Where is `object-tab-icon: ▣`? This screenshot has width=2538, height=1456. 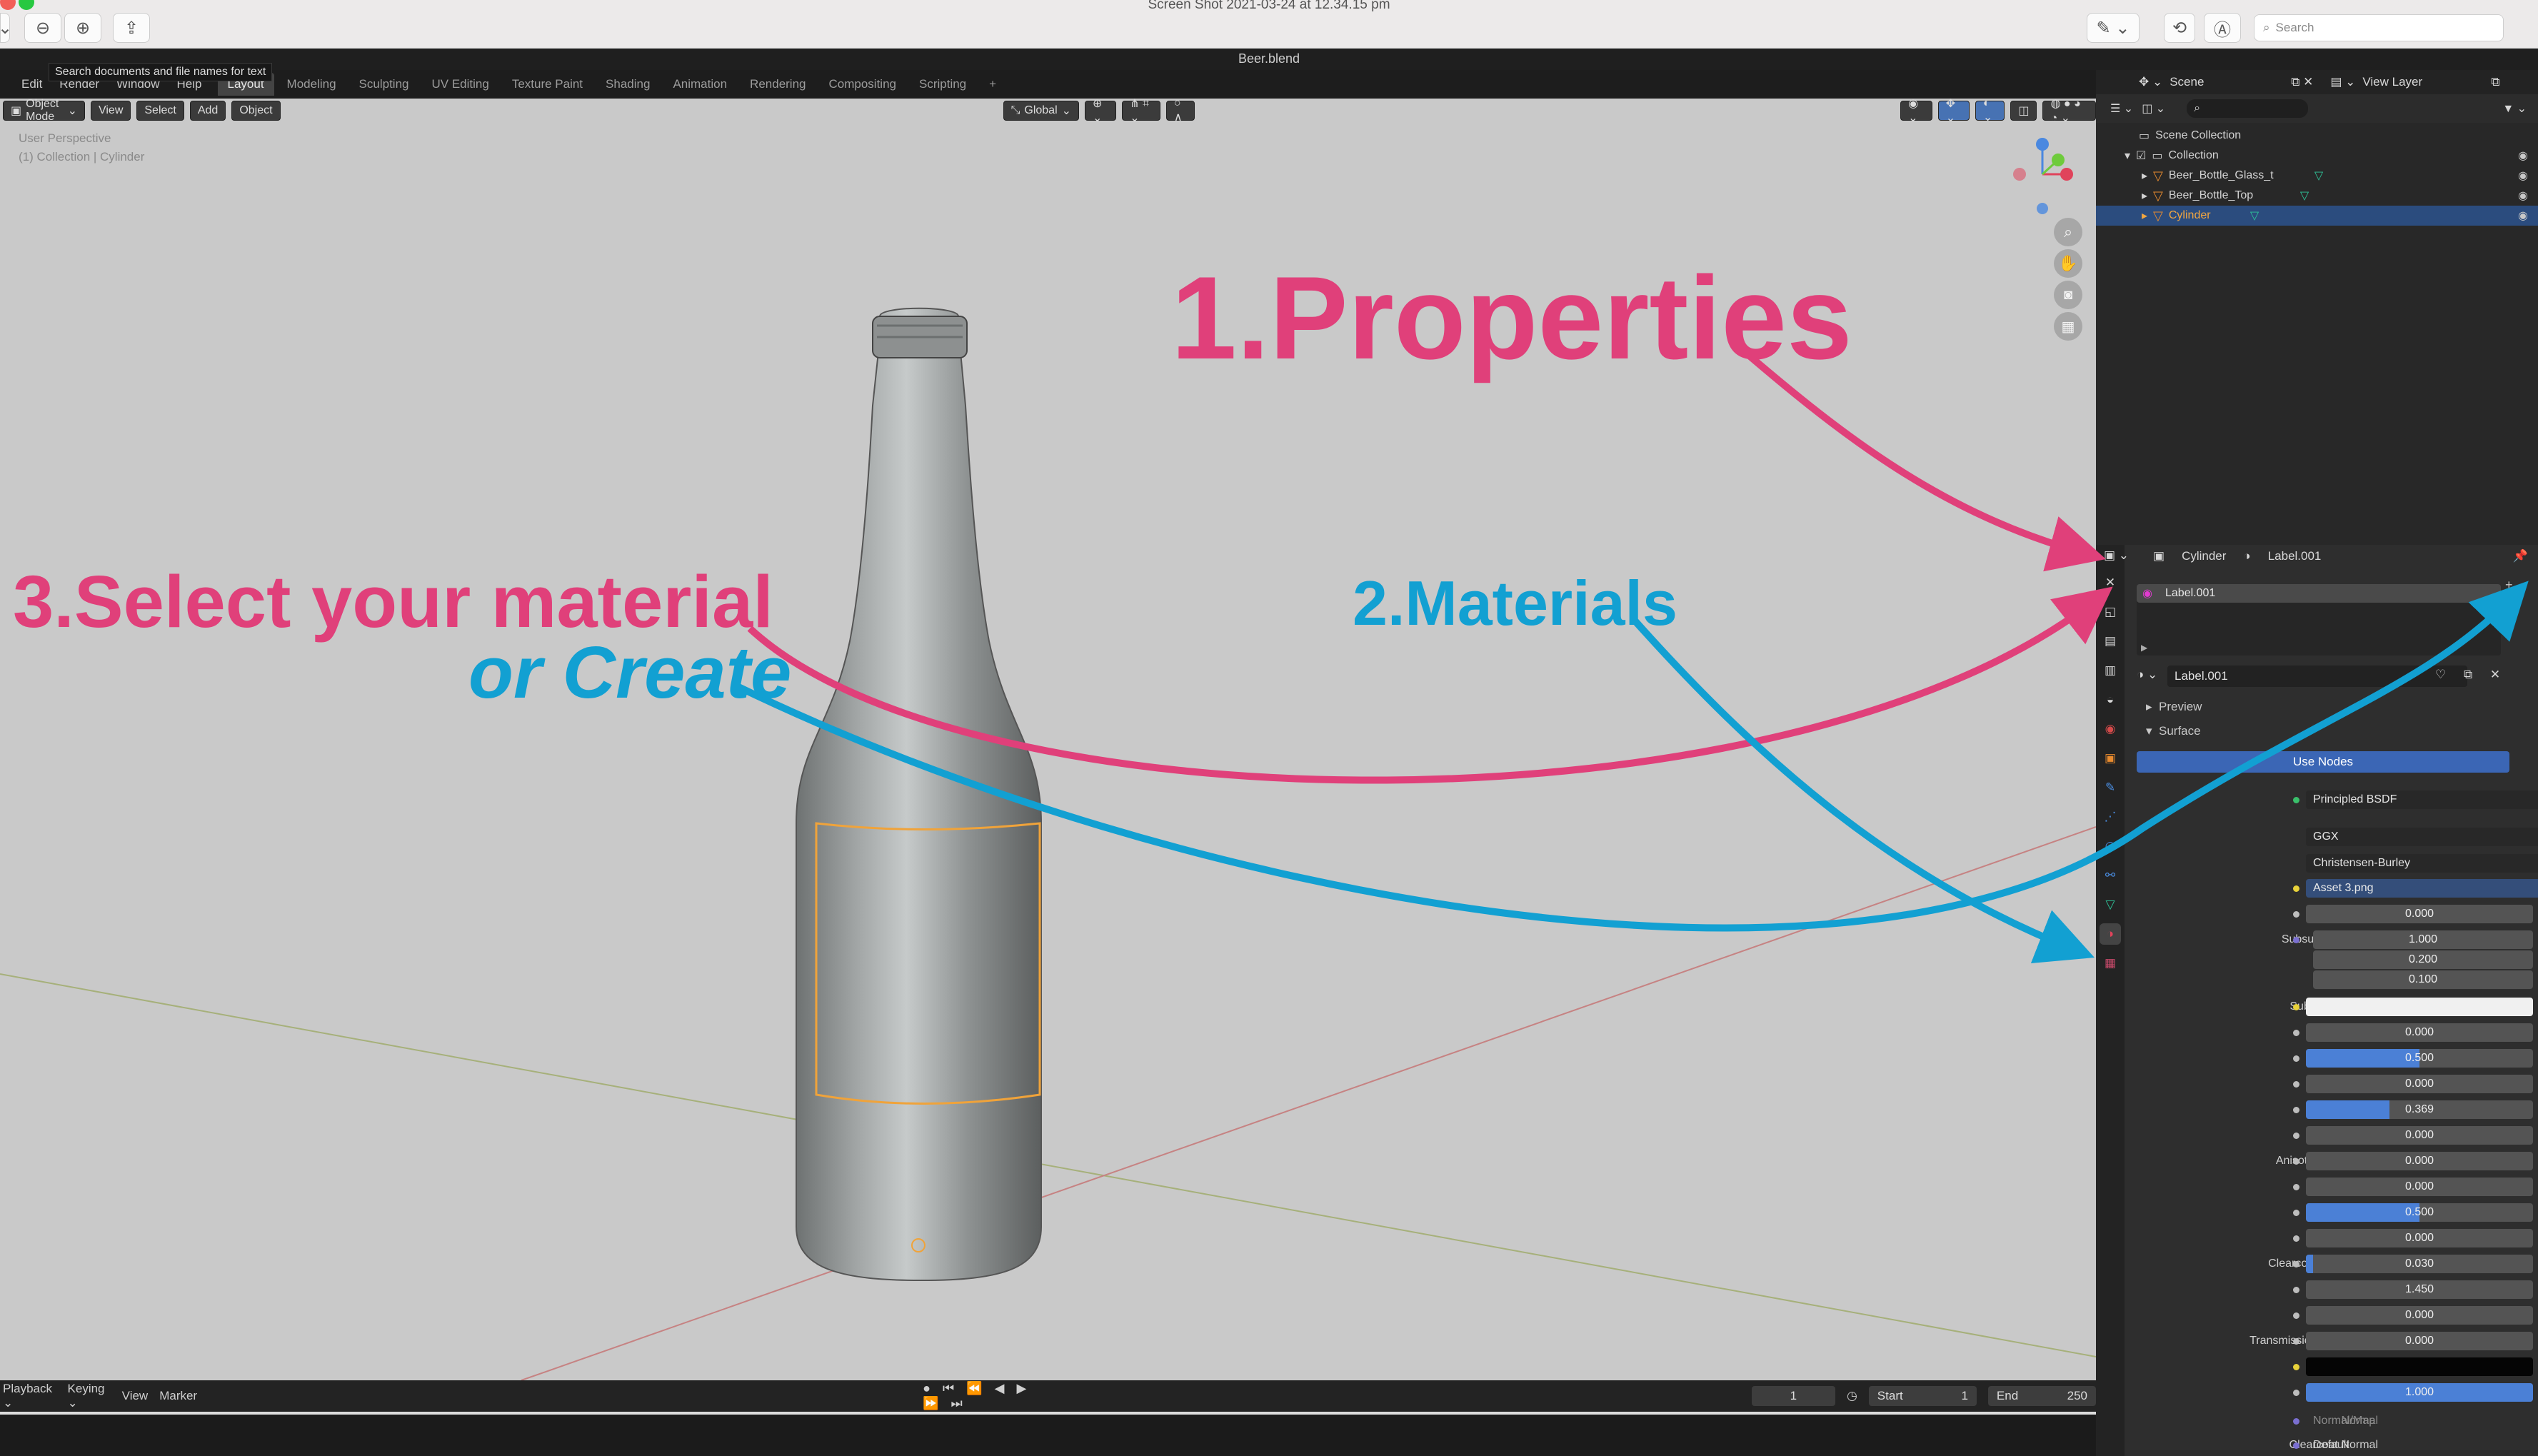
object-tab-icon: ▣ is located at coordinates (2110, 758).